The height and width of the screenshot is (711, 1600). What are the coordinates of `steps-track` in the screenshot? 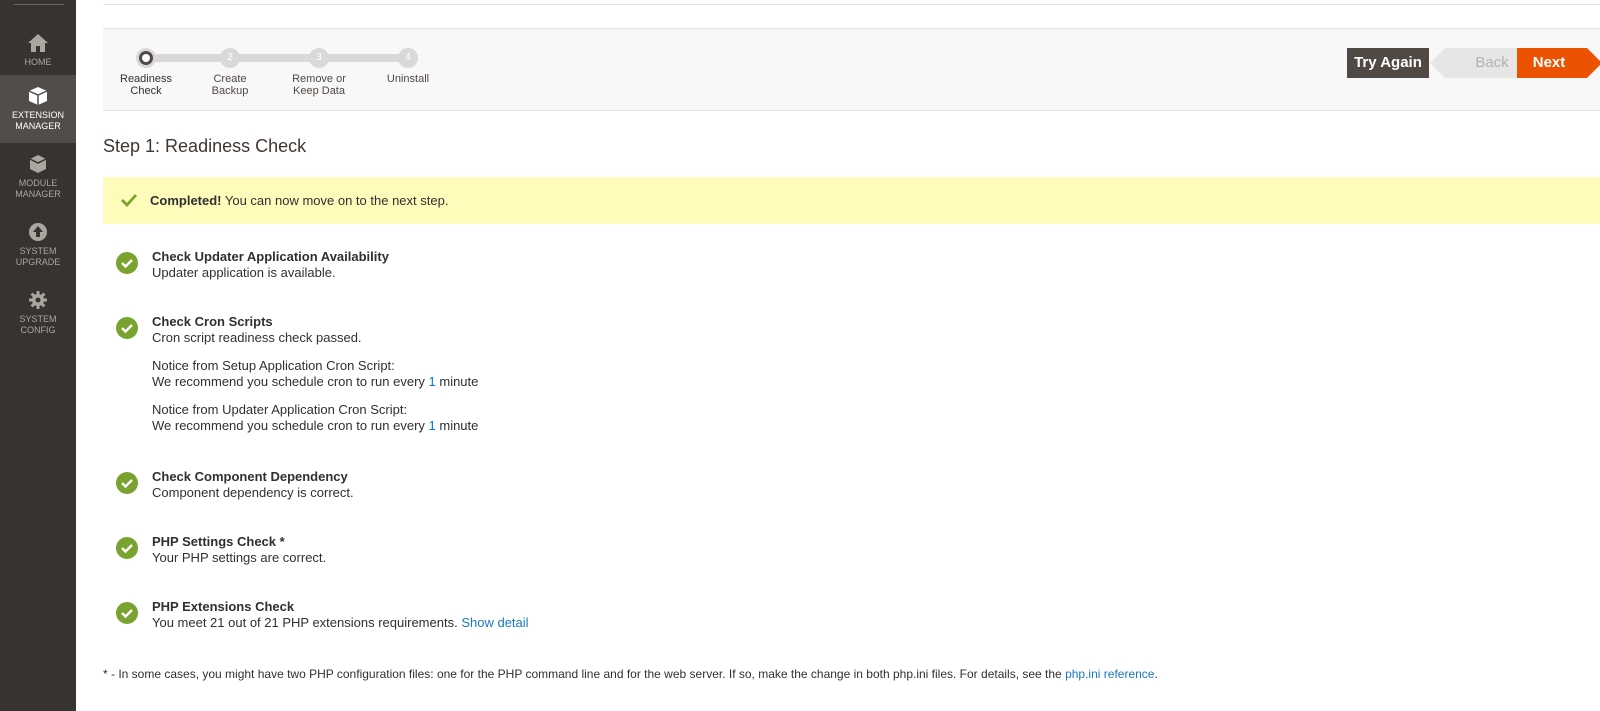 It's located at (276, 58).